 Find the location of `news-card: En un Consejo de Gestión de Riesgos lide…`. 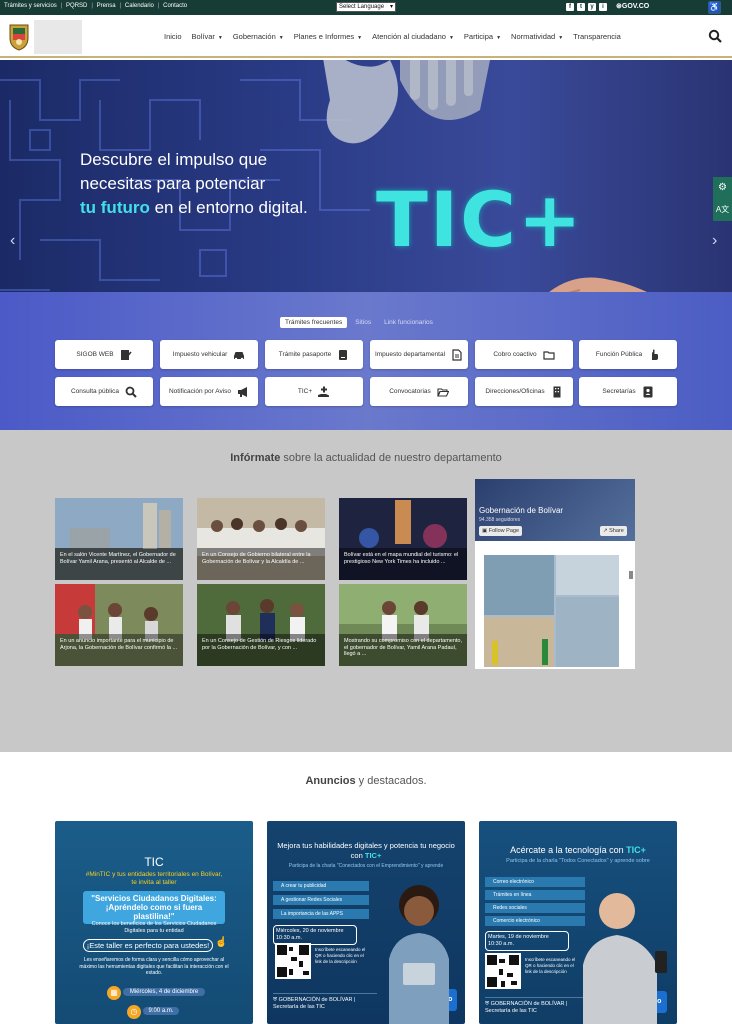

news-card: En un Consejo de Gestión de Riesgos lide… is located at coordinates (261, 625).